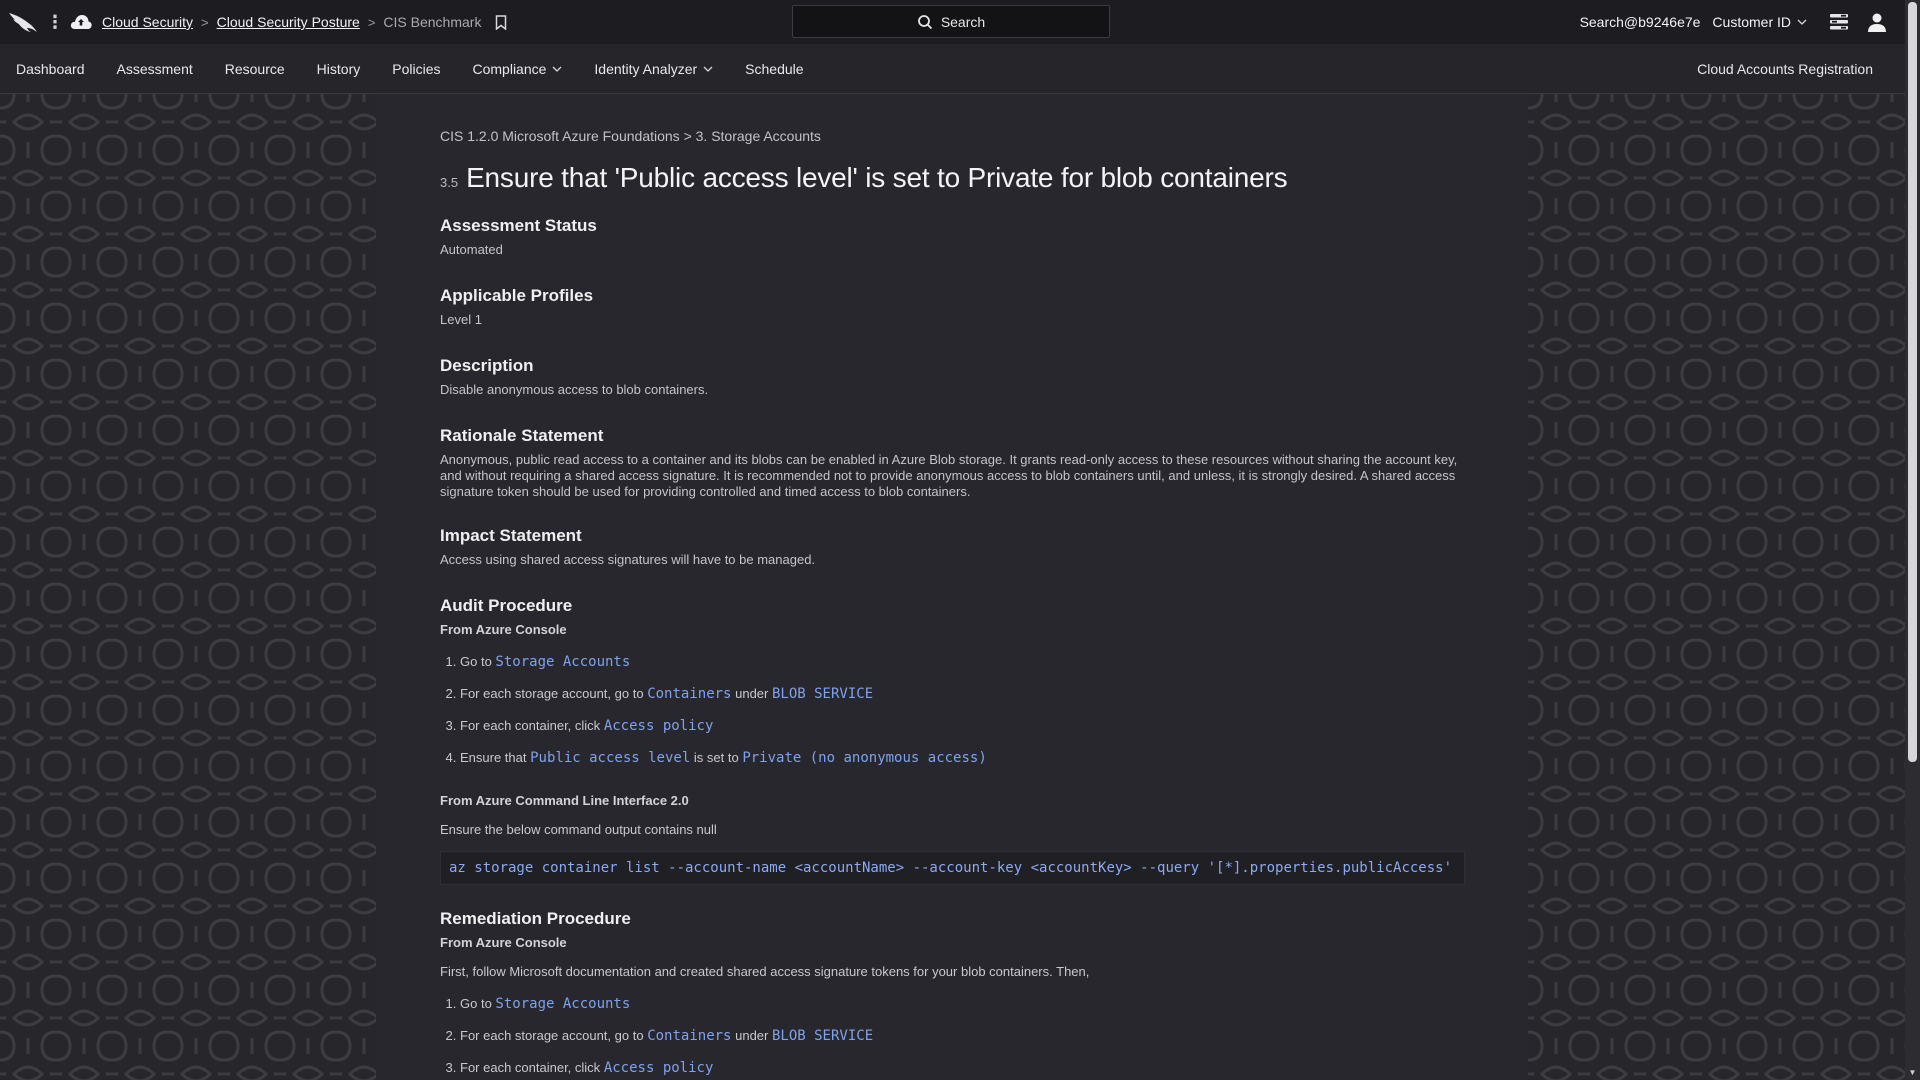 This screenshot has height=1080, width=1920. I want to click on top-right-controls: Search@b9246e7e Customer ID, so click(1733, 22).